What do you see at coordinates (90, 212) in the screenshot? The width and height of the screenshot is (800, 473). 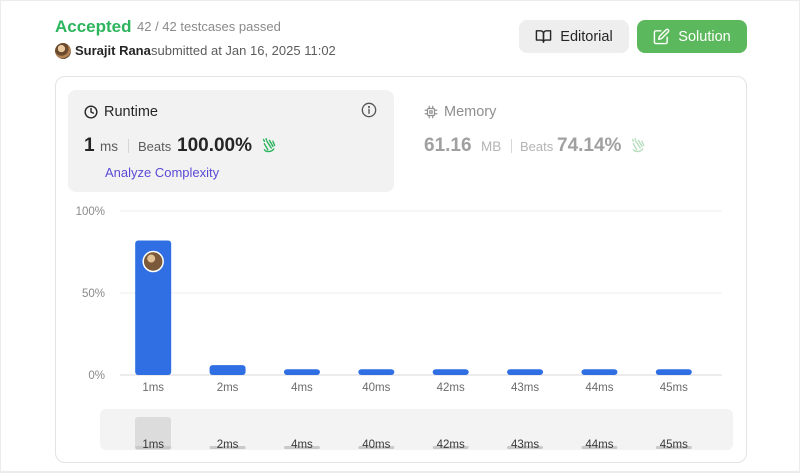 I see `y-tick-label: 100%` at bounding box center [90, 212].